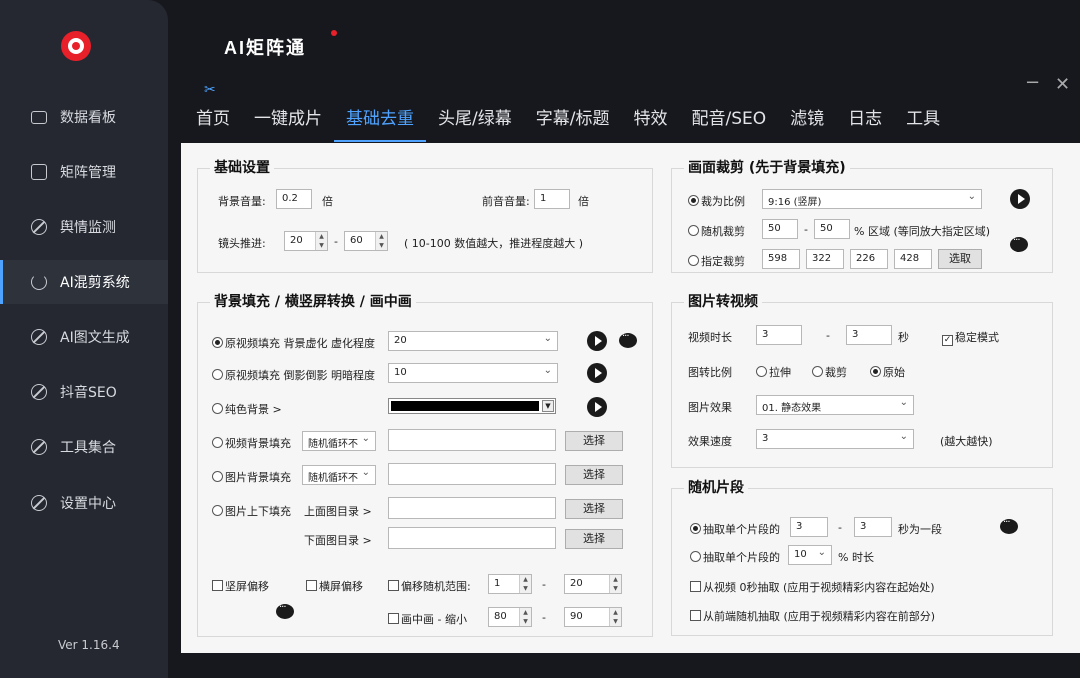 This screenshot has width=1080, height=678. What do you see at coordinates (716, 231) in the screenshot?
I see `crop-random-option: 随机裁剪` at bounding box center [716, 231].